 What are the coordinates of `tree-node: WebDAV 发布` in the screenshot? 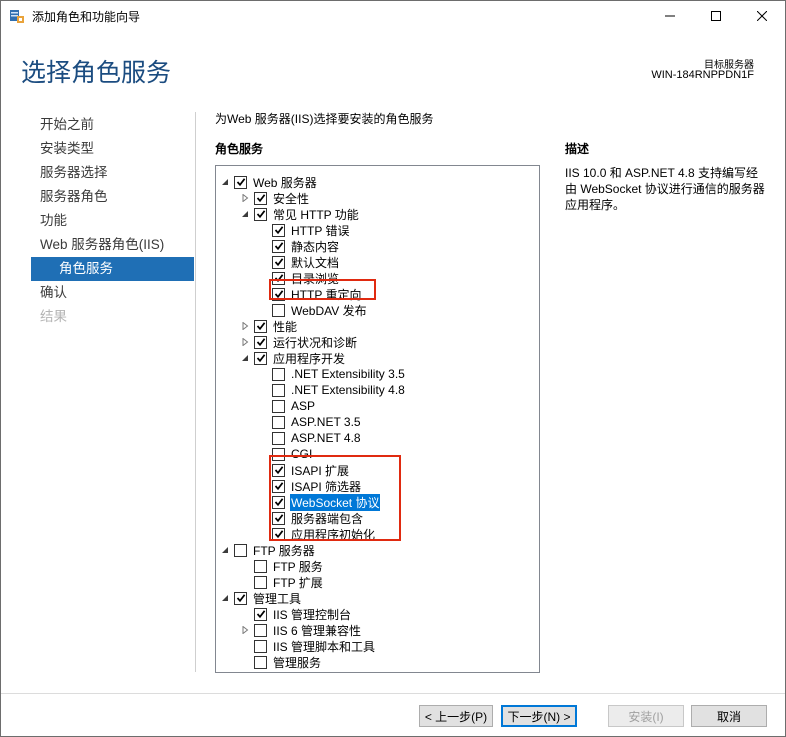 It's located at (313, 310).